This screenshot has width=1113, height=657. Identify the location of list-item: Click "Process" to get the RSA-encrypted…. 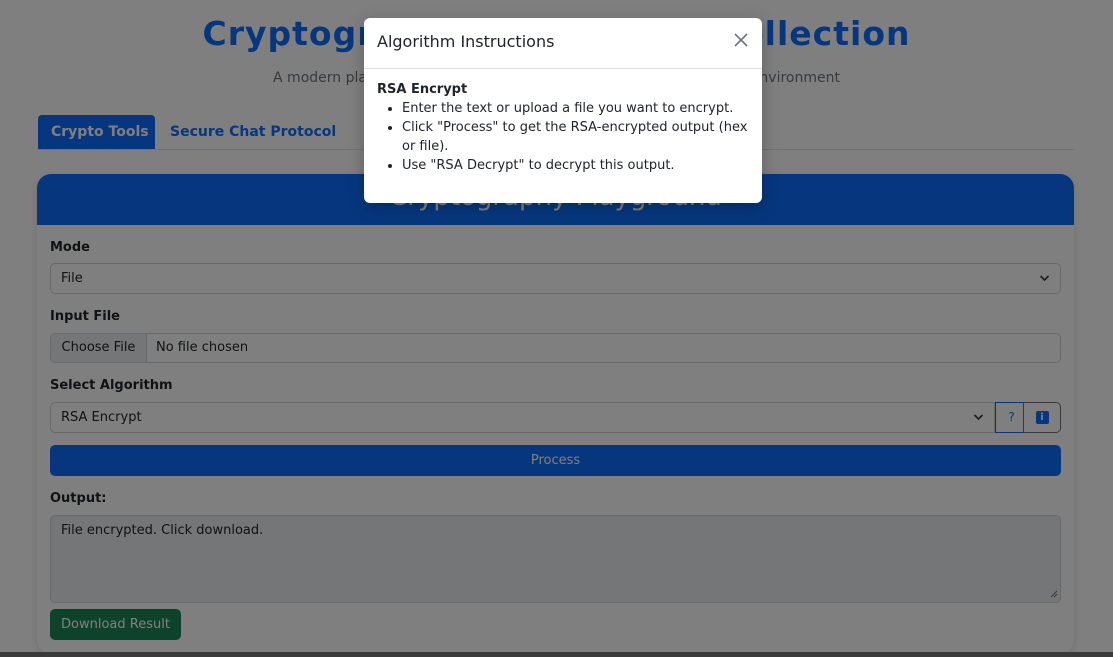
(575, 137).